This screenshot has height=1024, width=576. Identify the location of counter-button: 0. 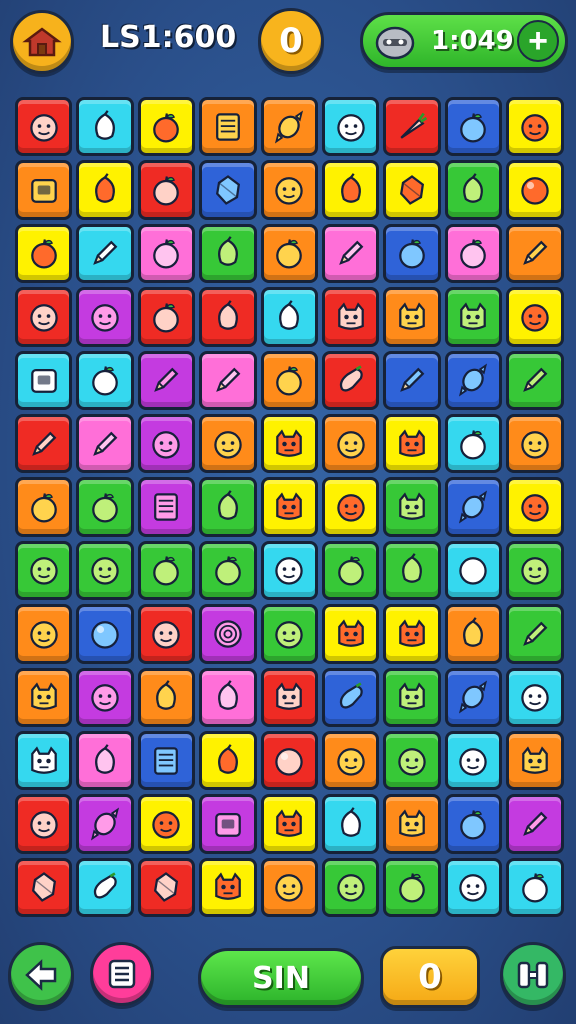
(430, 977).